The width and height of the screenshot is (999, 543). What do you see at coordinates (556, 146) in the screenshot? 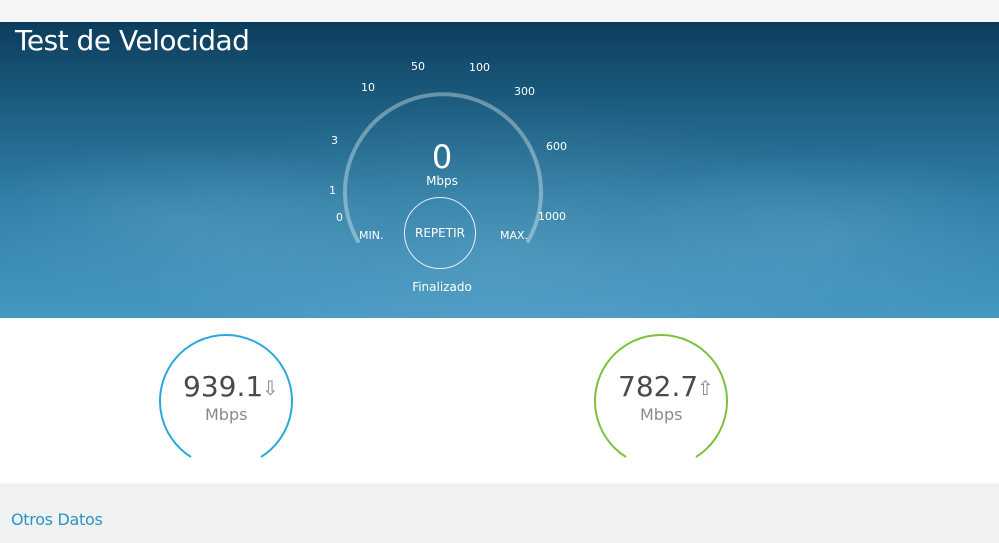
I see `gauge-tick-600: 600` at bounding box center [556, 146].